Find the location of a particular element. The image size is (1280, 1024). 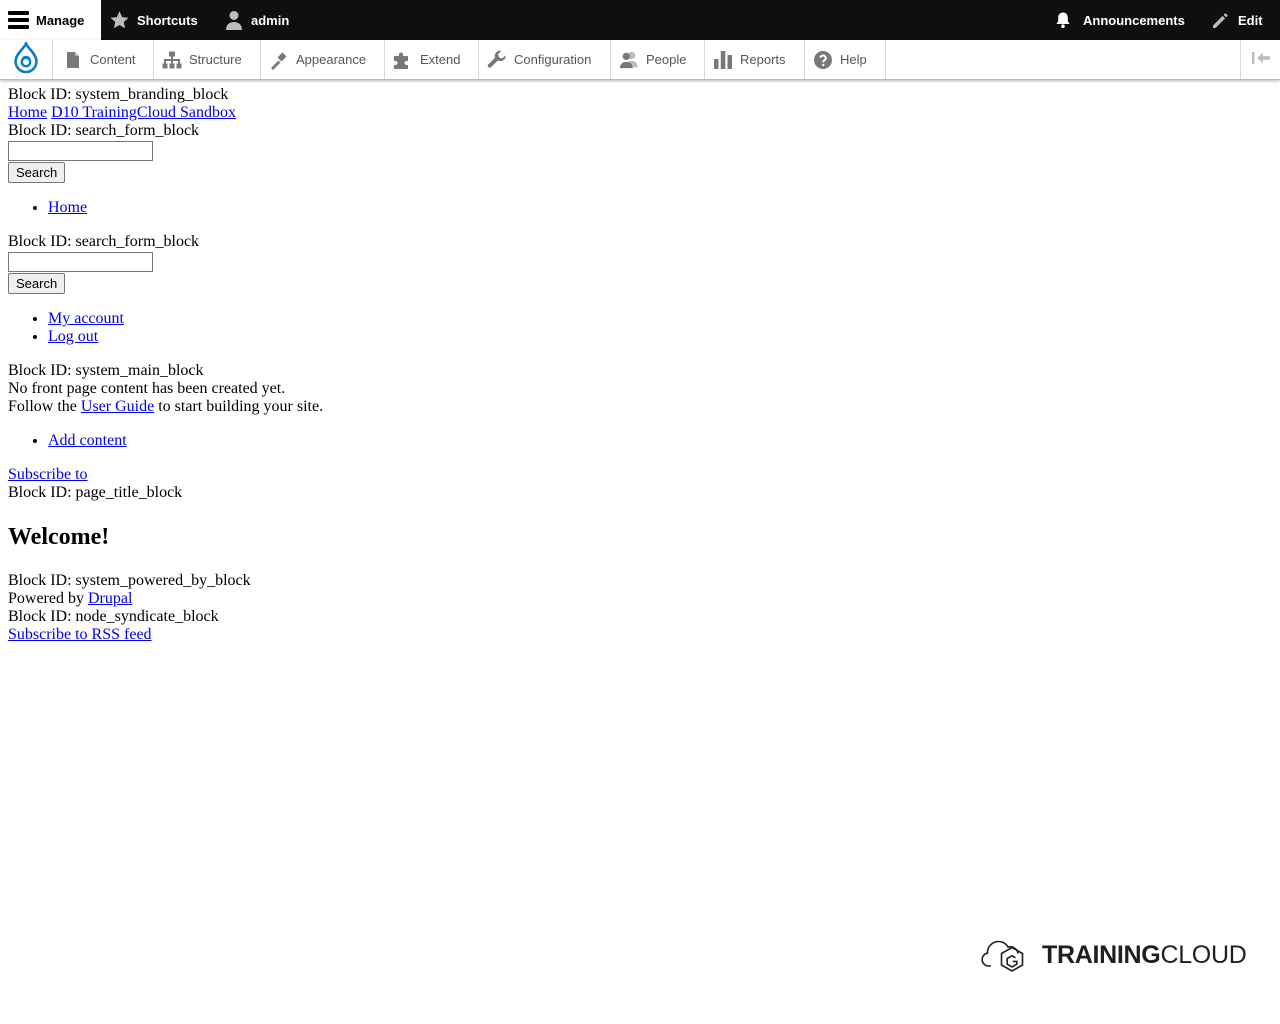

admin-menu-extend: Extend is located at coordinates (432, 59).